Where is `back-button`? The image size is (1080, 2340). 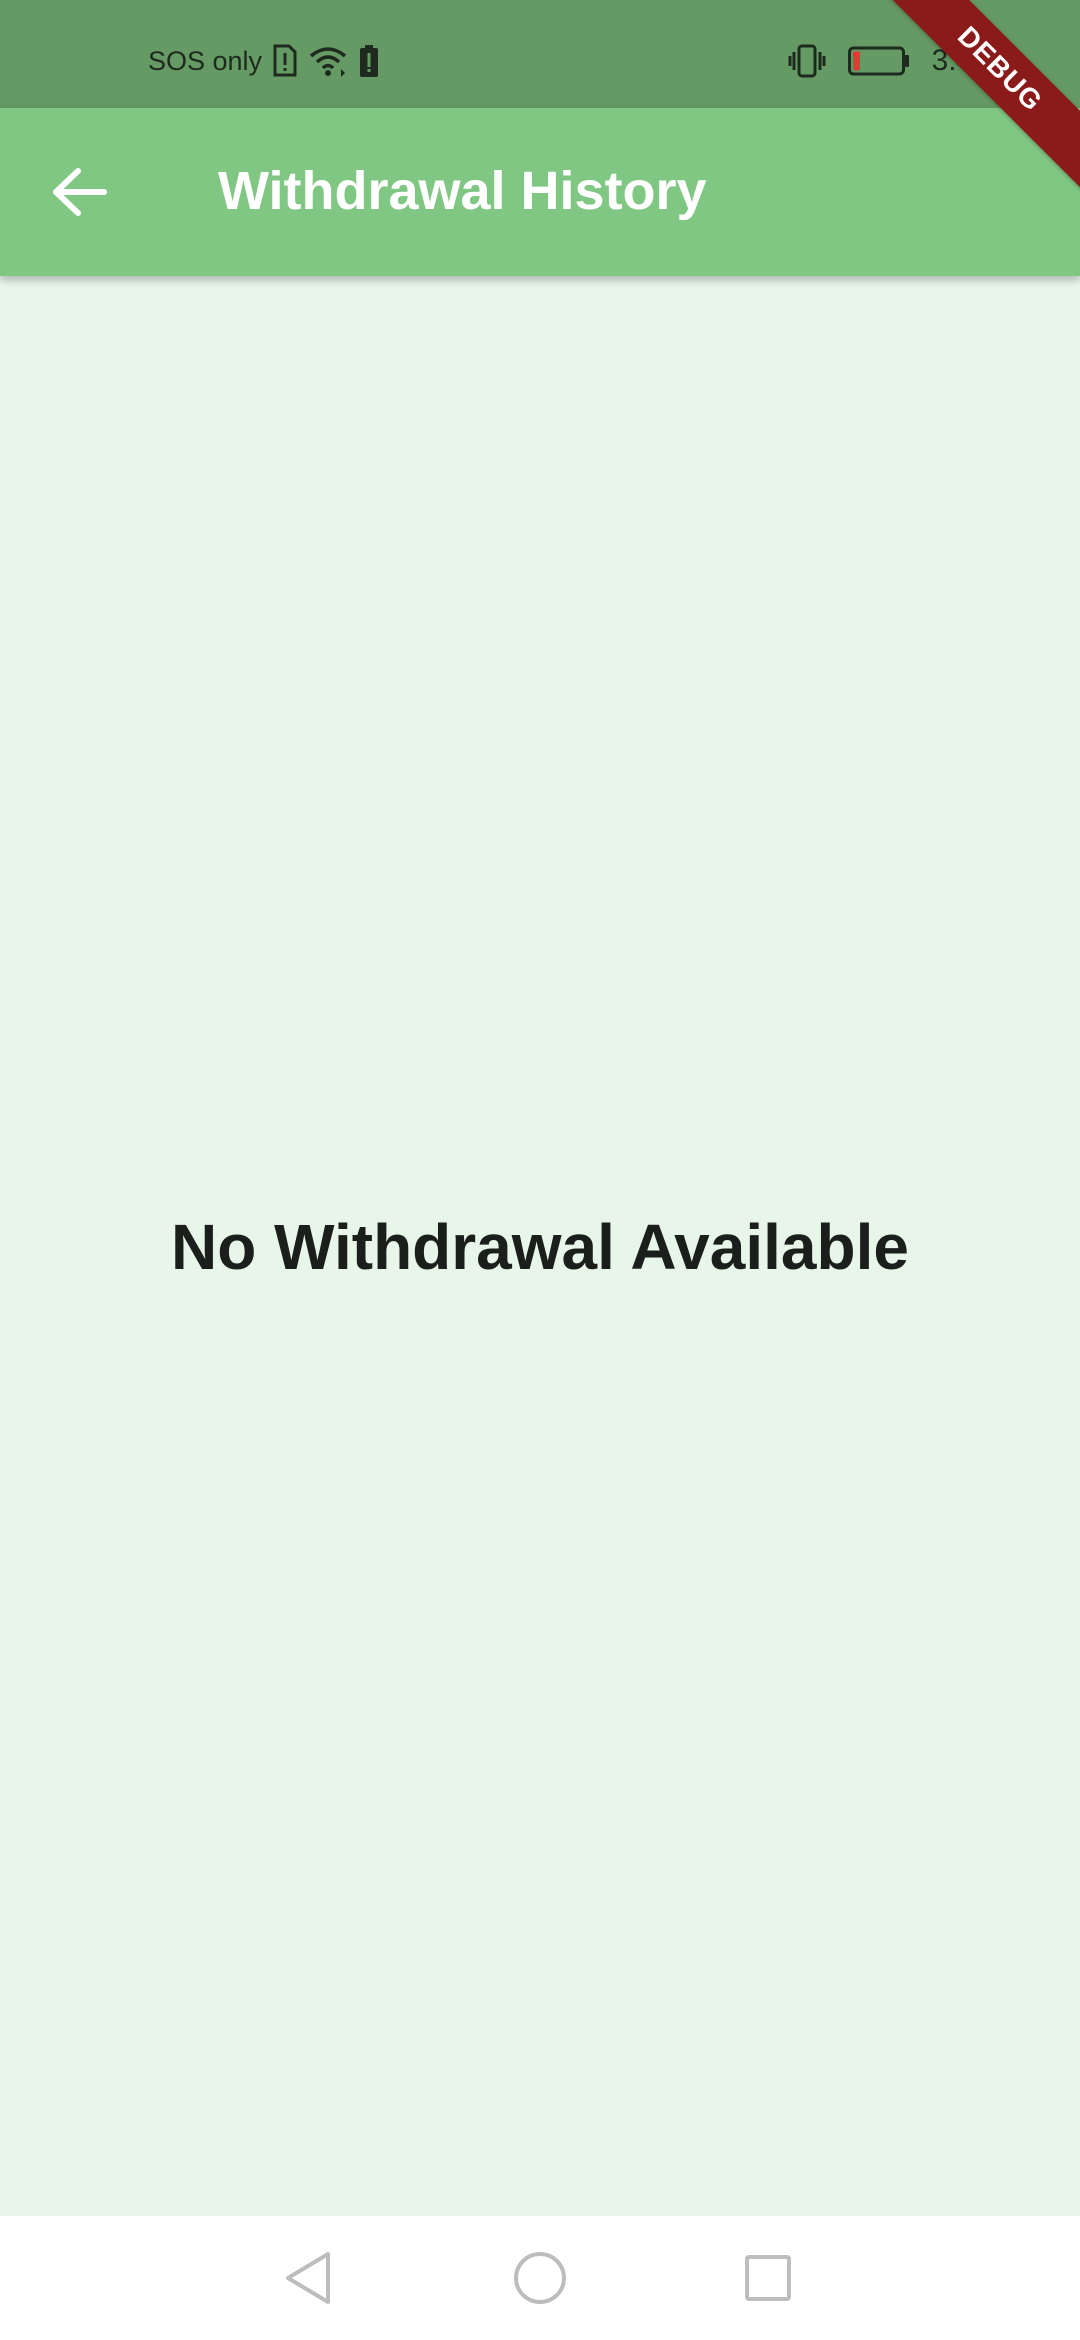 back-button is located at coordinates (80, 192).